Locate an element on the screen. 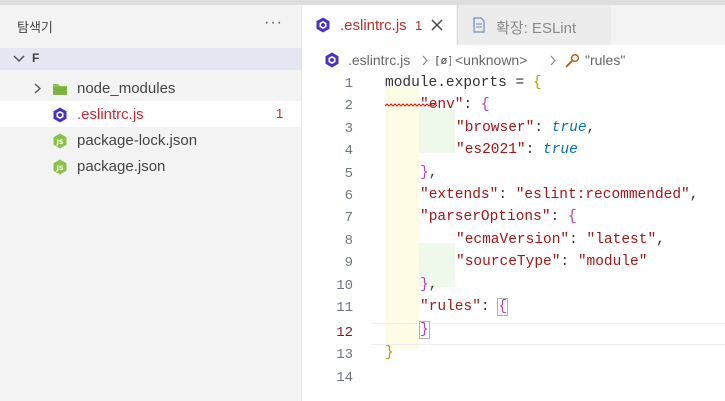 The image size is (725, 401). editor-tab-bar: .eslintrc.js 1 확장: ESLint is located at coordinates (513, 25).